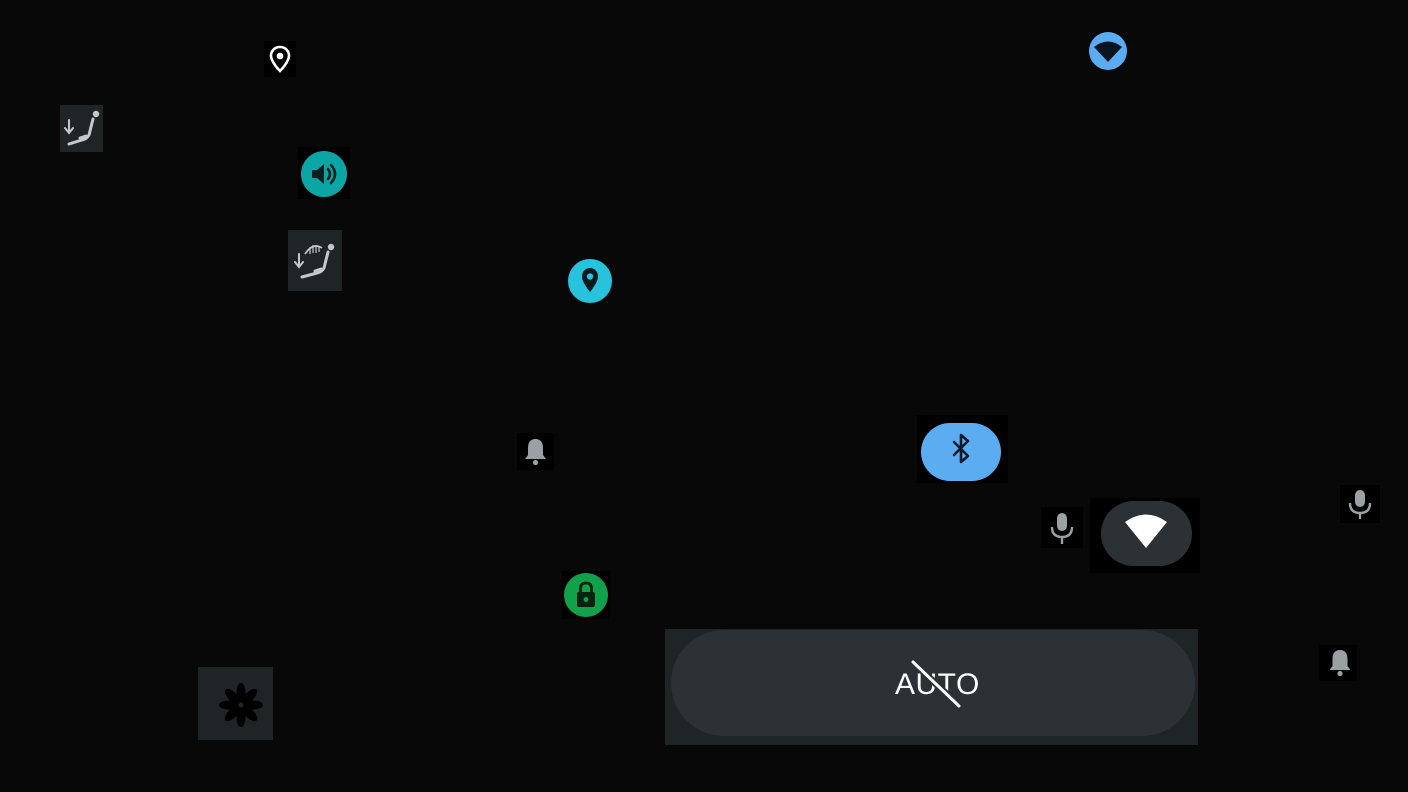 The image size is (1408, 792). I want to click on wifi-icon-top, so click(1108, 51).